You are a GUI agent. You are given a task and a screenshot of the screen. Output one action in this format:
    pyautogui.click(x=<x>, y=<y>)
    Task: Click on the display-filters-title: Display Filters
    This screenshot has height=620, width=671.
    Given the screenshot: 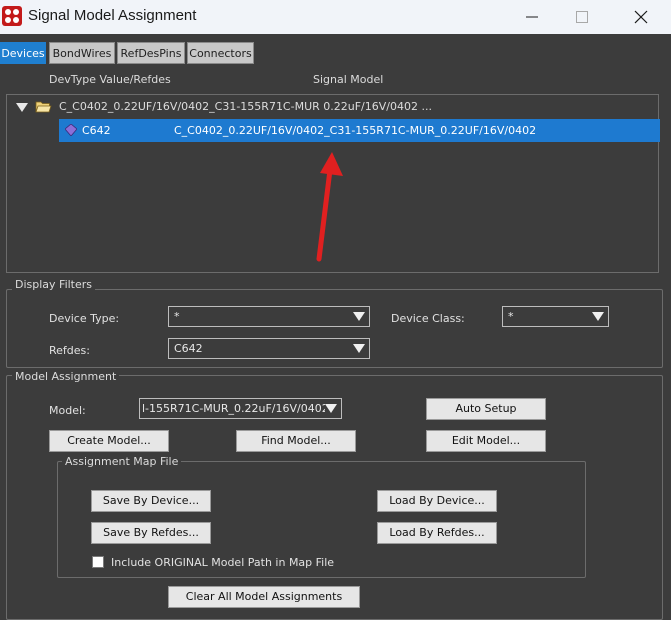 What is the action you would take?
    pyautogui.click(x=54, y=284)
    